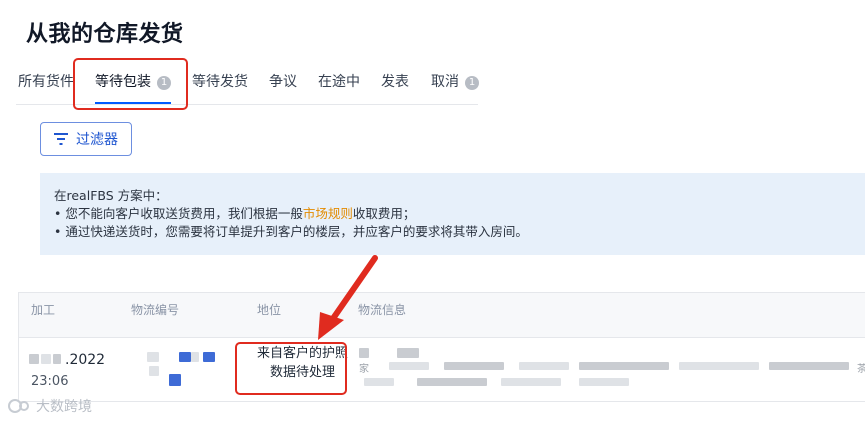  I want to click on watermark: 大数跨境, so click(50, 406).